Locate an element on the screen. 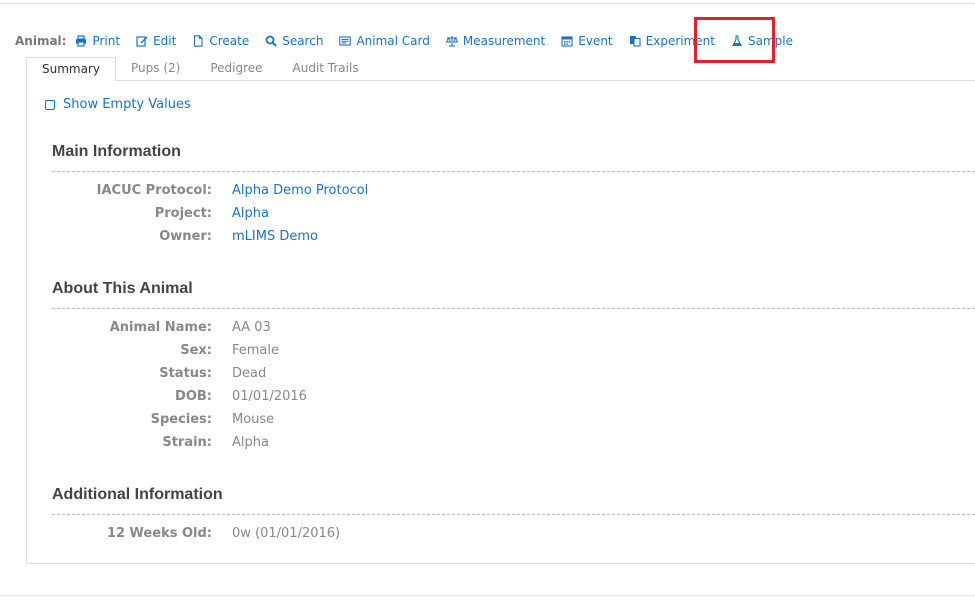 The width and height of the screenshot is (975, 604). tab-pups: Pups (2) is located at coordinates (155, 69).